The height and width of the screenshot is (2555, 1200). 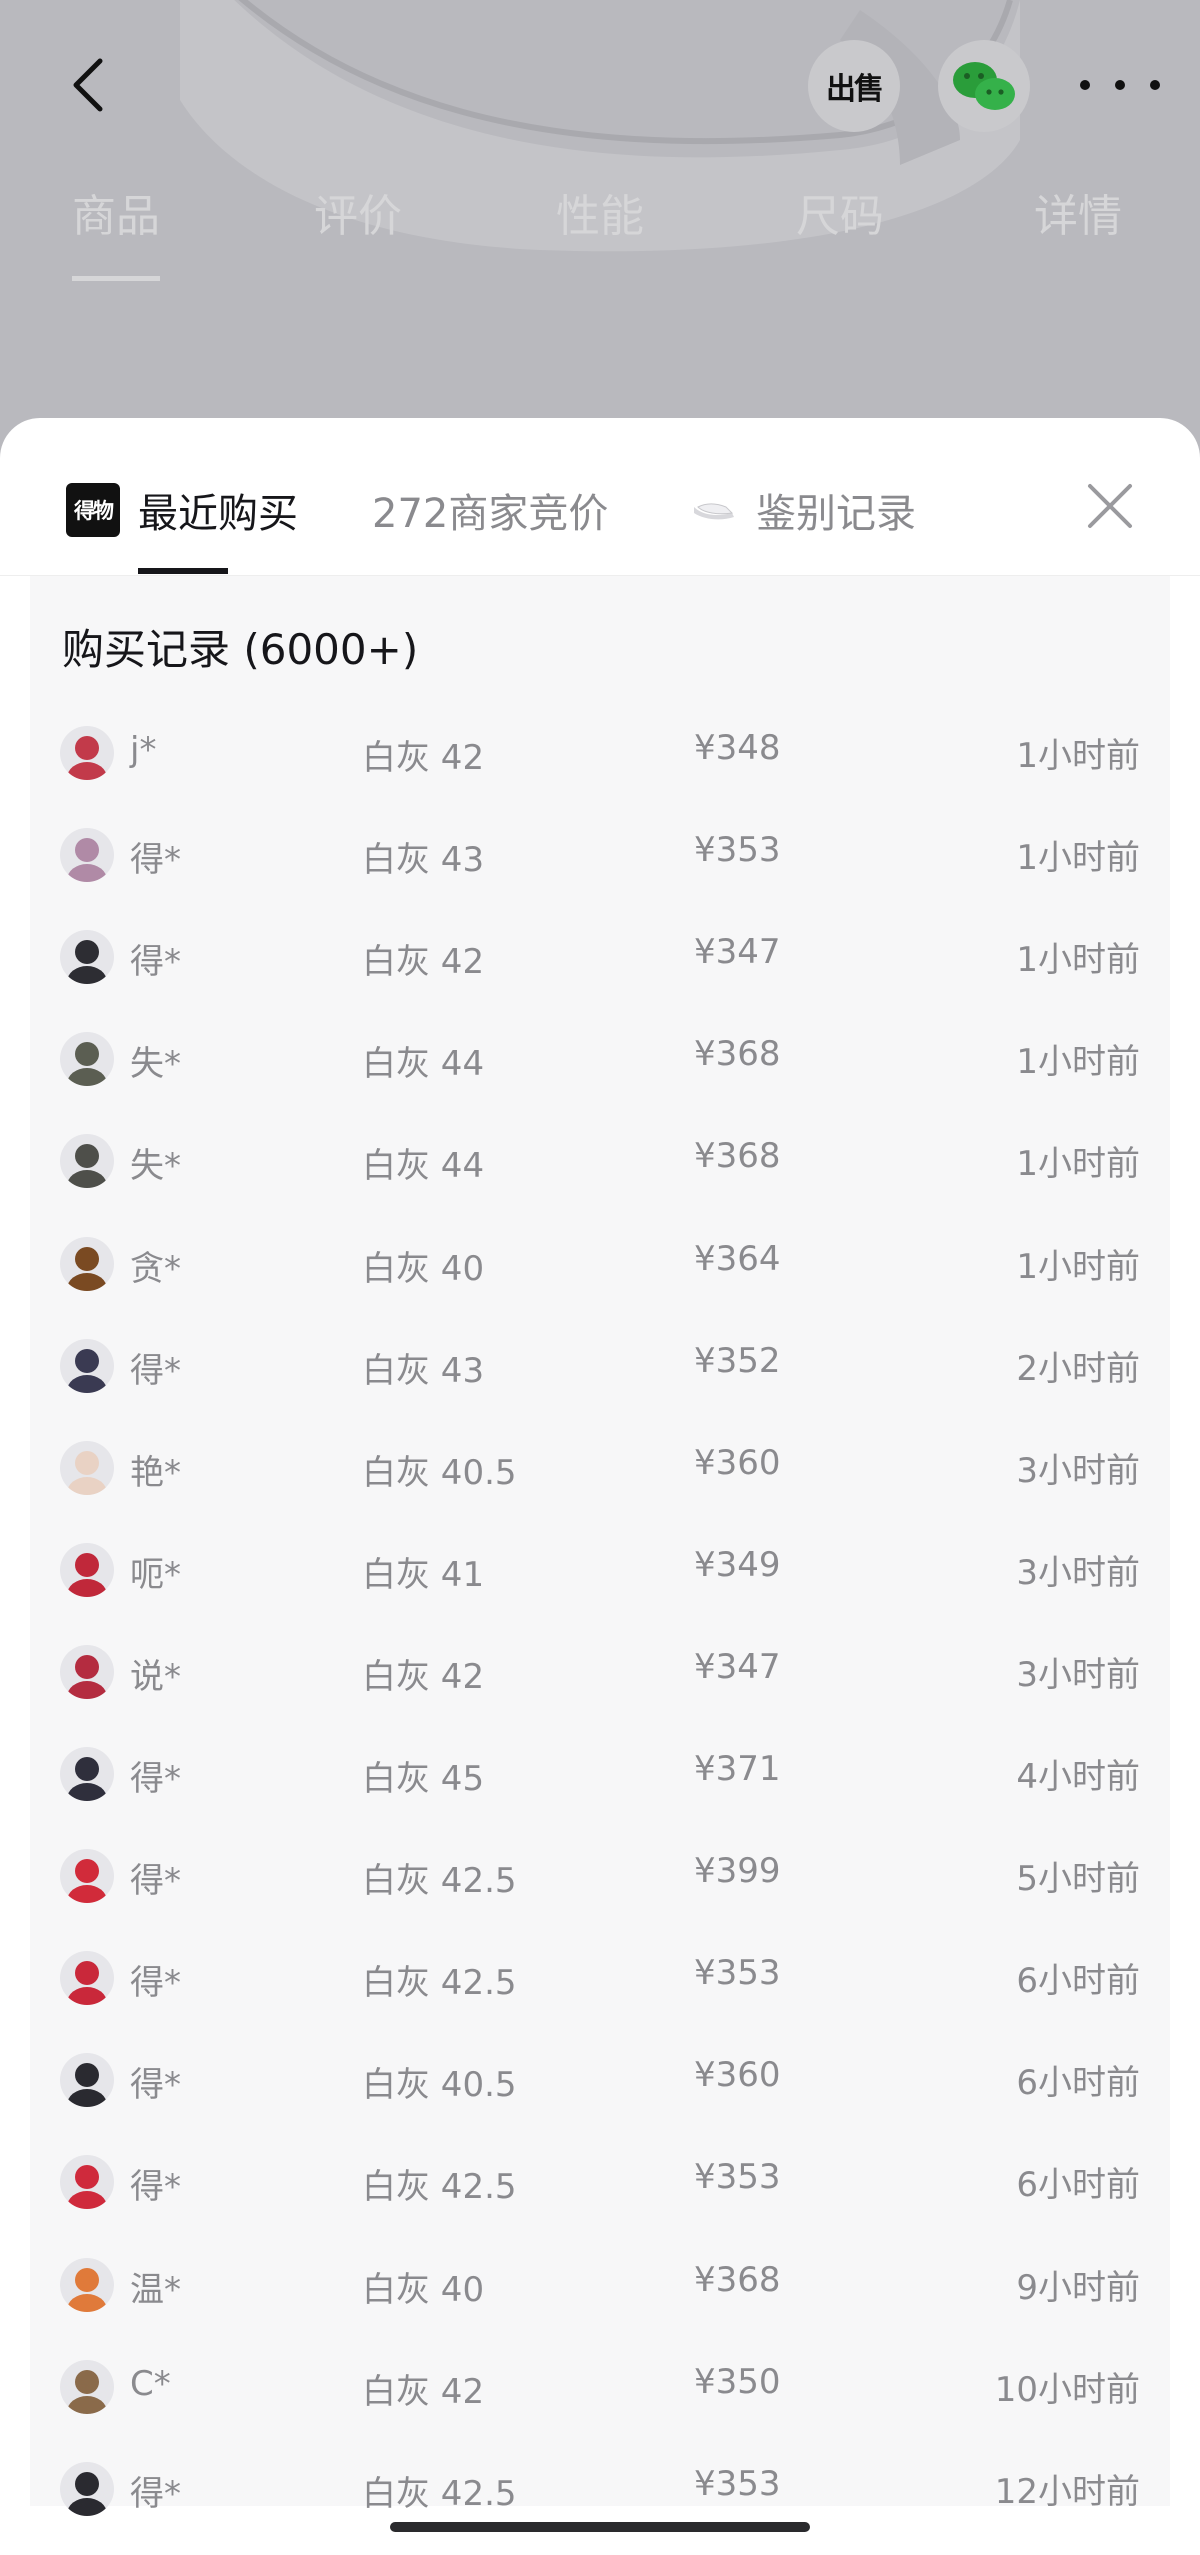 What do you see at coordinates (423, 1064) in the screenshot?
I see `purchased-variant: 白灰 44` at bounding box center [423, 1064].